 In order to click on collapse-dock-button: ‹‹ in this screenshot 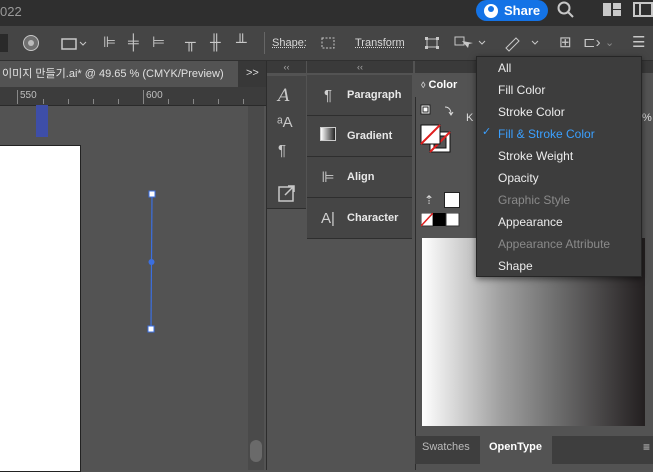, I will do `click(360, 67)`.